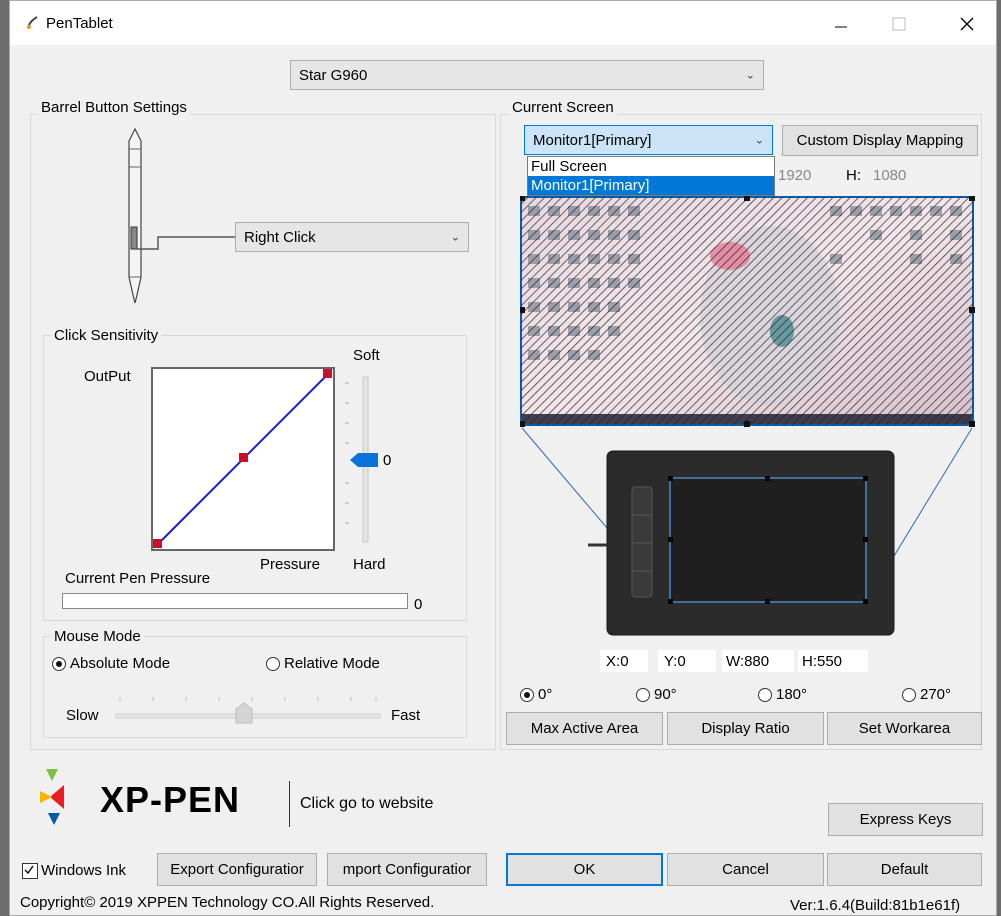 The height and width of the screenshot is (916, 1001). I want to click on pressure-curve-graph, so click(243, 459).